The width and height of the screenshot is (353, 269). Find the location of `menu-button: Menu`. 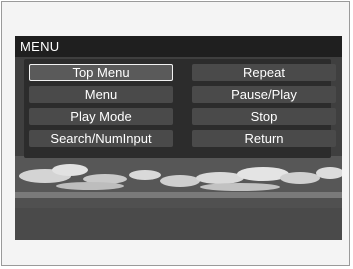

menu-button: Menu is located at coordinates (101, 94).